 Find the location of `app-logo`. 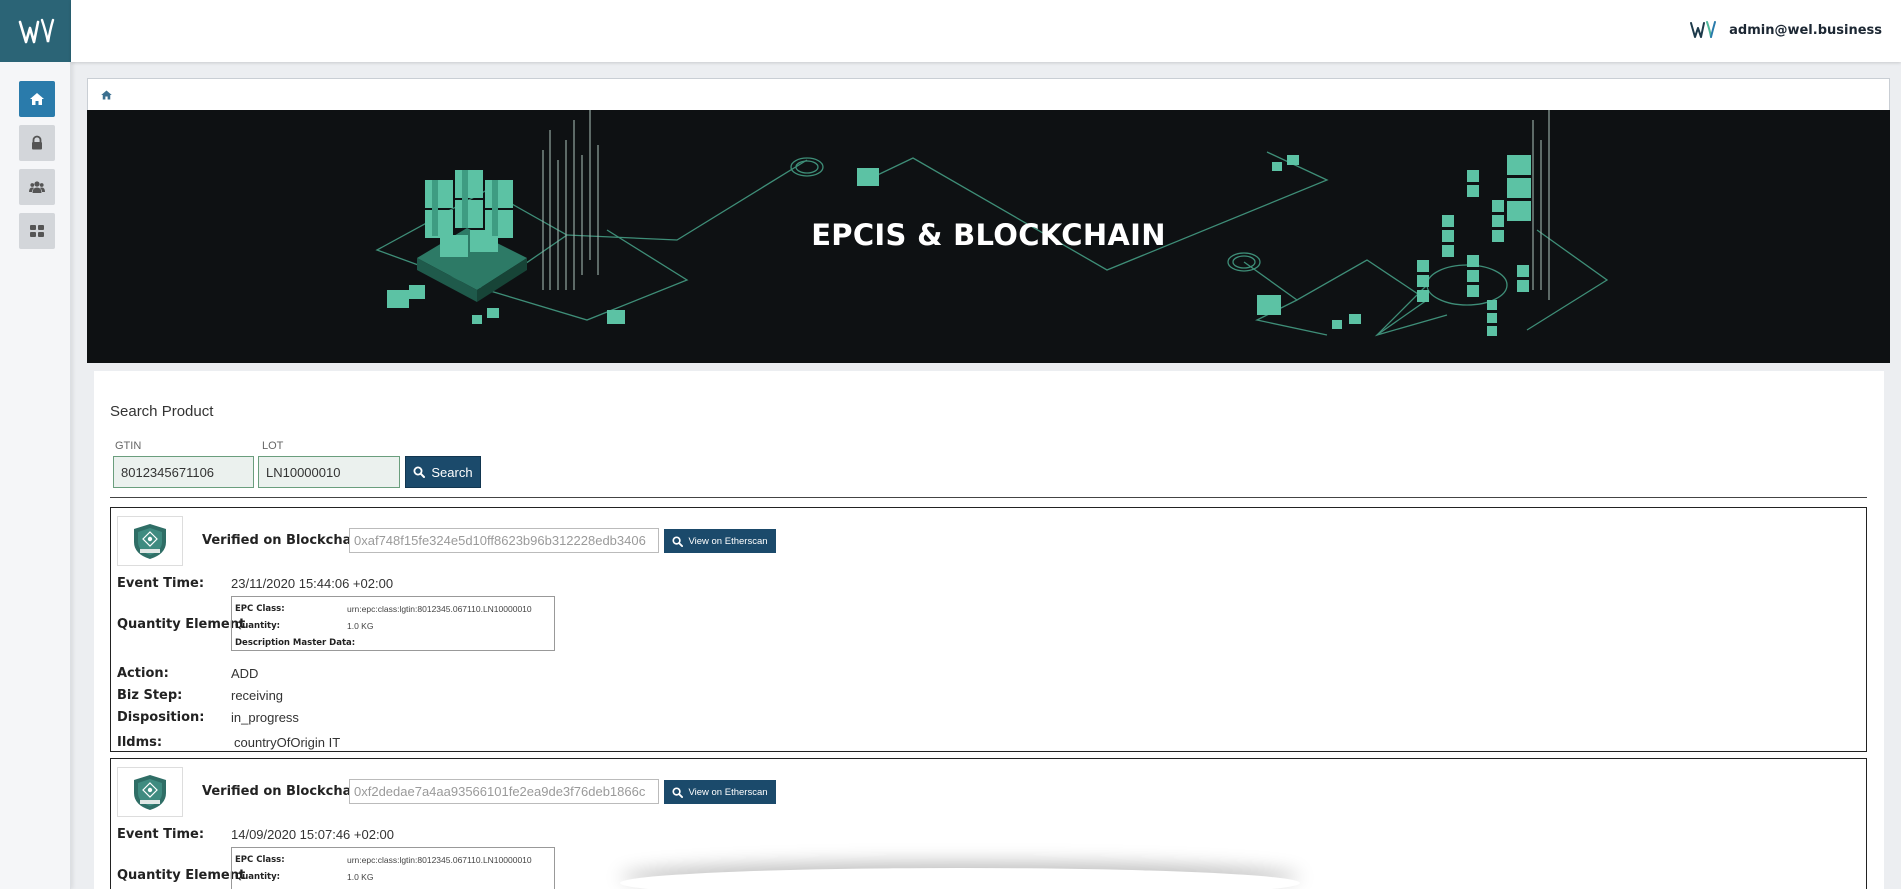

app-logo is located at coordinates (35, 31).